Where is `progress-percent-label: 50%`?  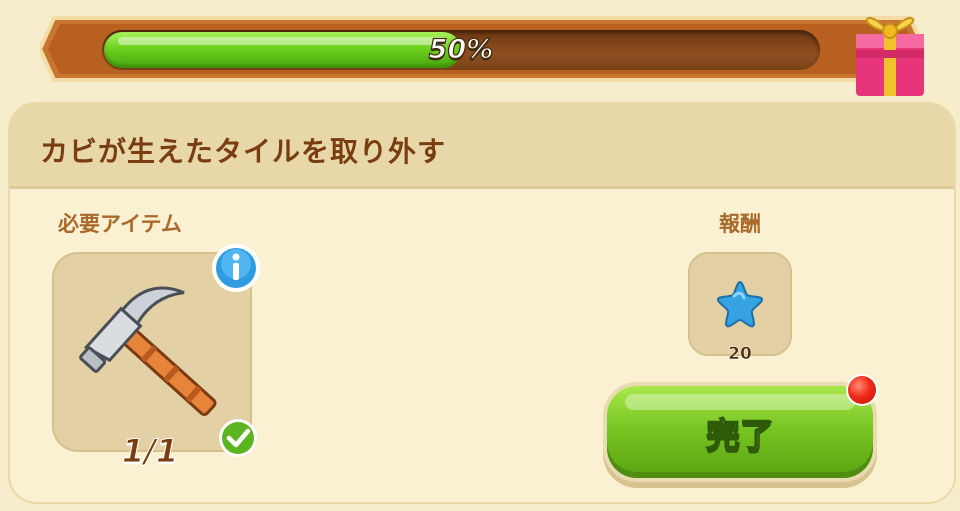
progress-percent-label: 50% is located at coordinates (461, 49).